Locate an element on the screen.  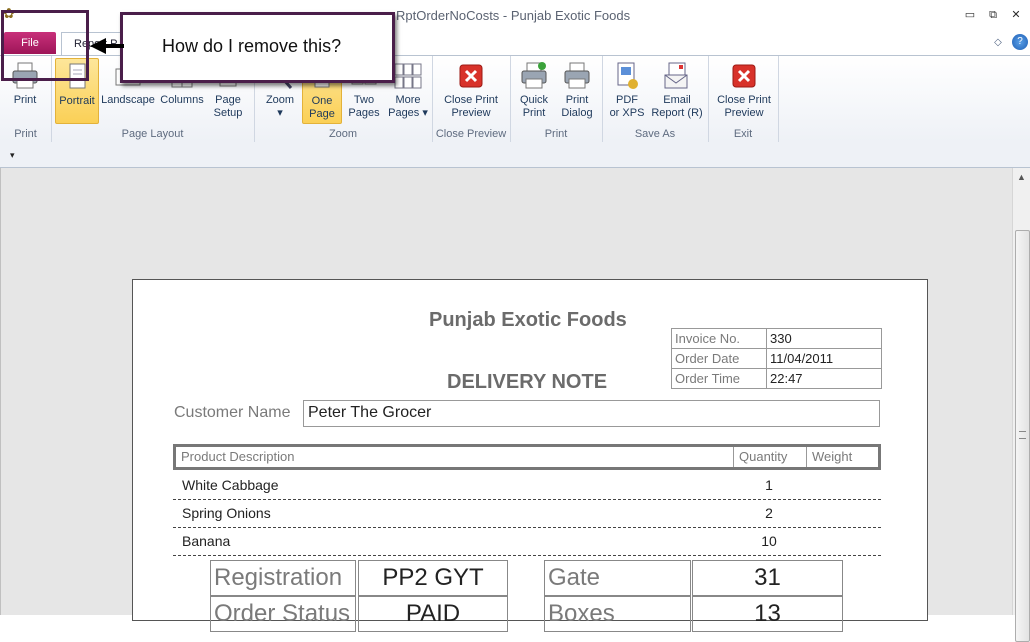
scroll-up-icon: ▲ is located at coordinates (1021, 177).